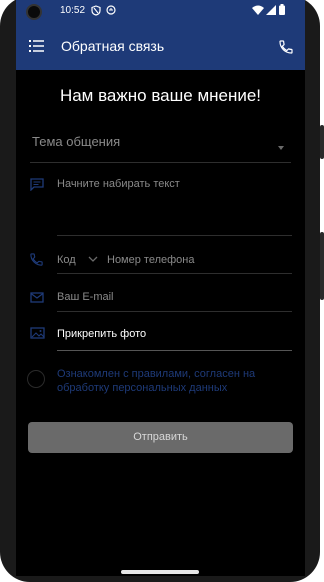 This screenshot has width=324, height=582. Describe the element at coordinates (118, 184) in the screenshot. I see `message-input: Начните набирать текст` at that location.